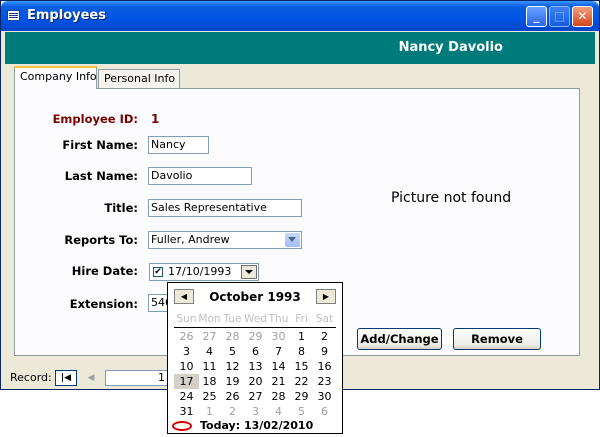  What do you see at coordinates (278, 319) in the screenshot?
I see `dow-label: Thu` at bounding box center [278, 319].